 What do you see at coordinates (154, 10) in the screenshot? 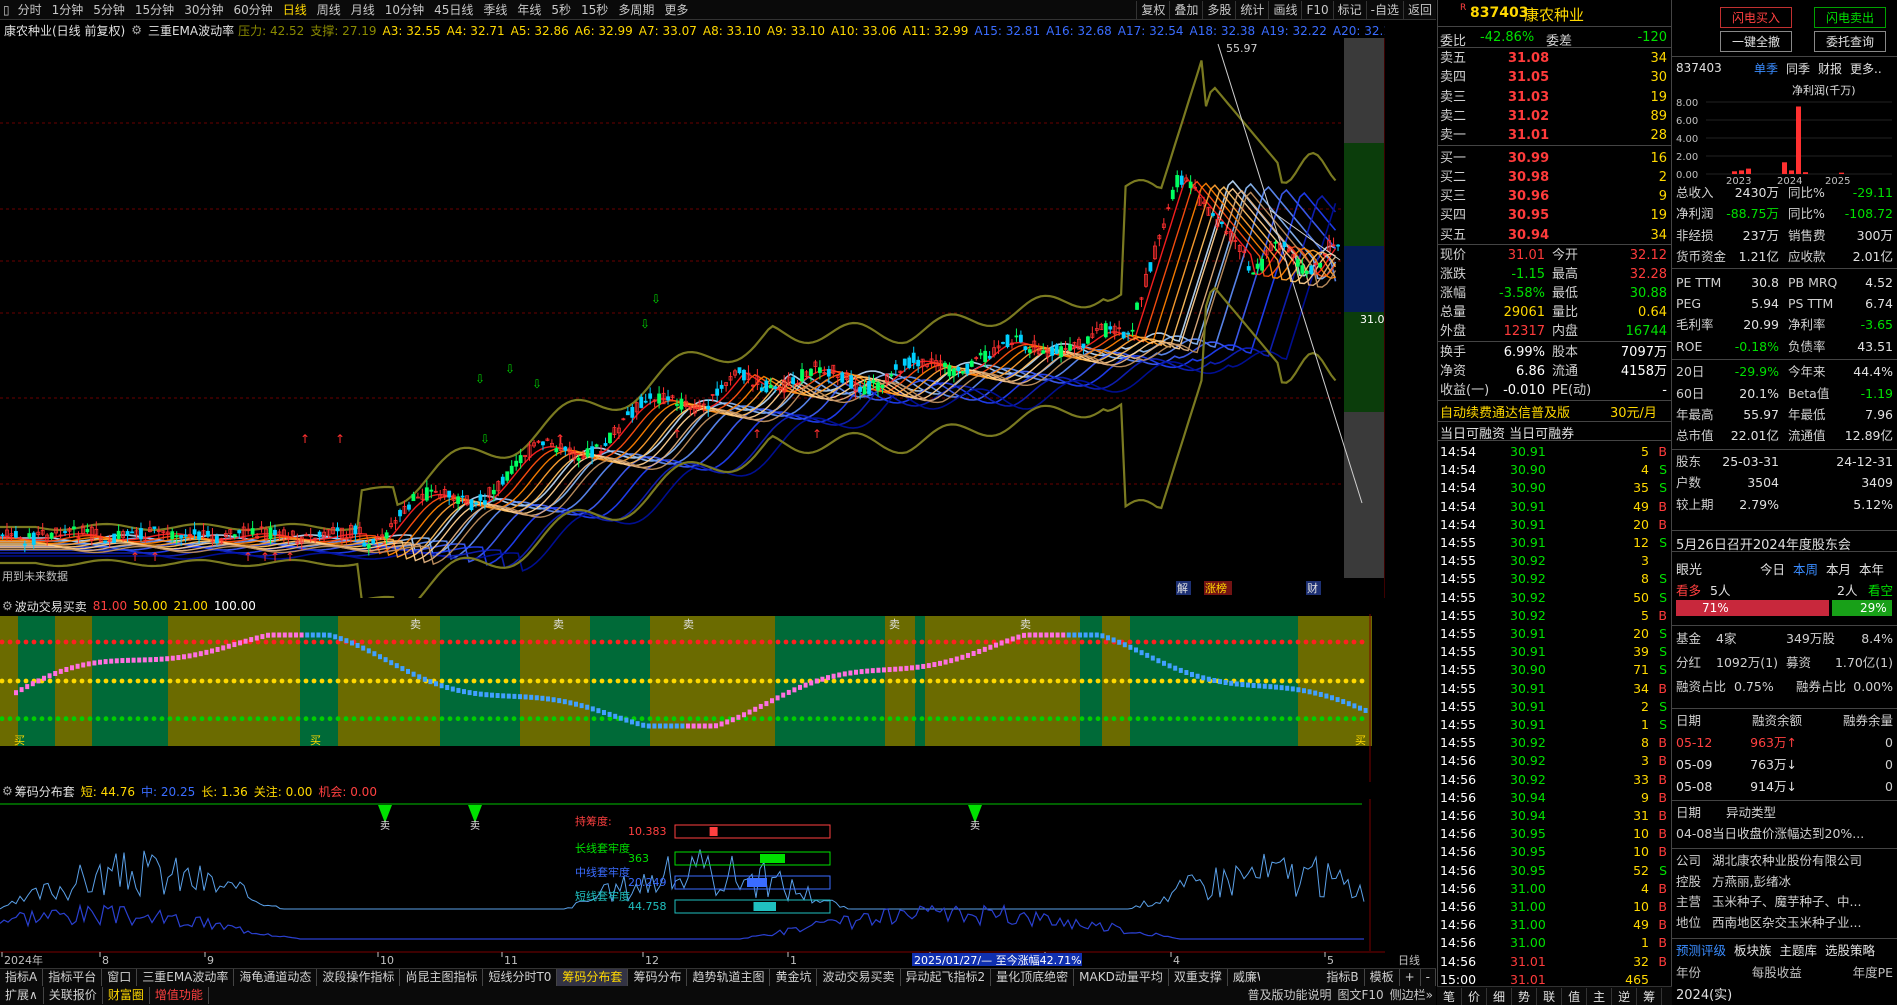
I see `period-tab: 15分钟` at bounding box center [154, 10].